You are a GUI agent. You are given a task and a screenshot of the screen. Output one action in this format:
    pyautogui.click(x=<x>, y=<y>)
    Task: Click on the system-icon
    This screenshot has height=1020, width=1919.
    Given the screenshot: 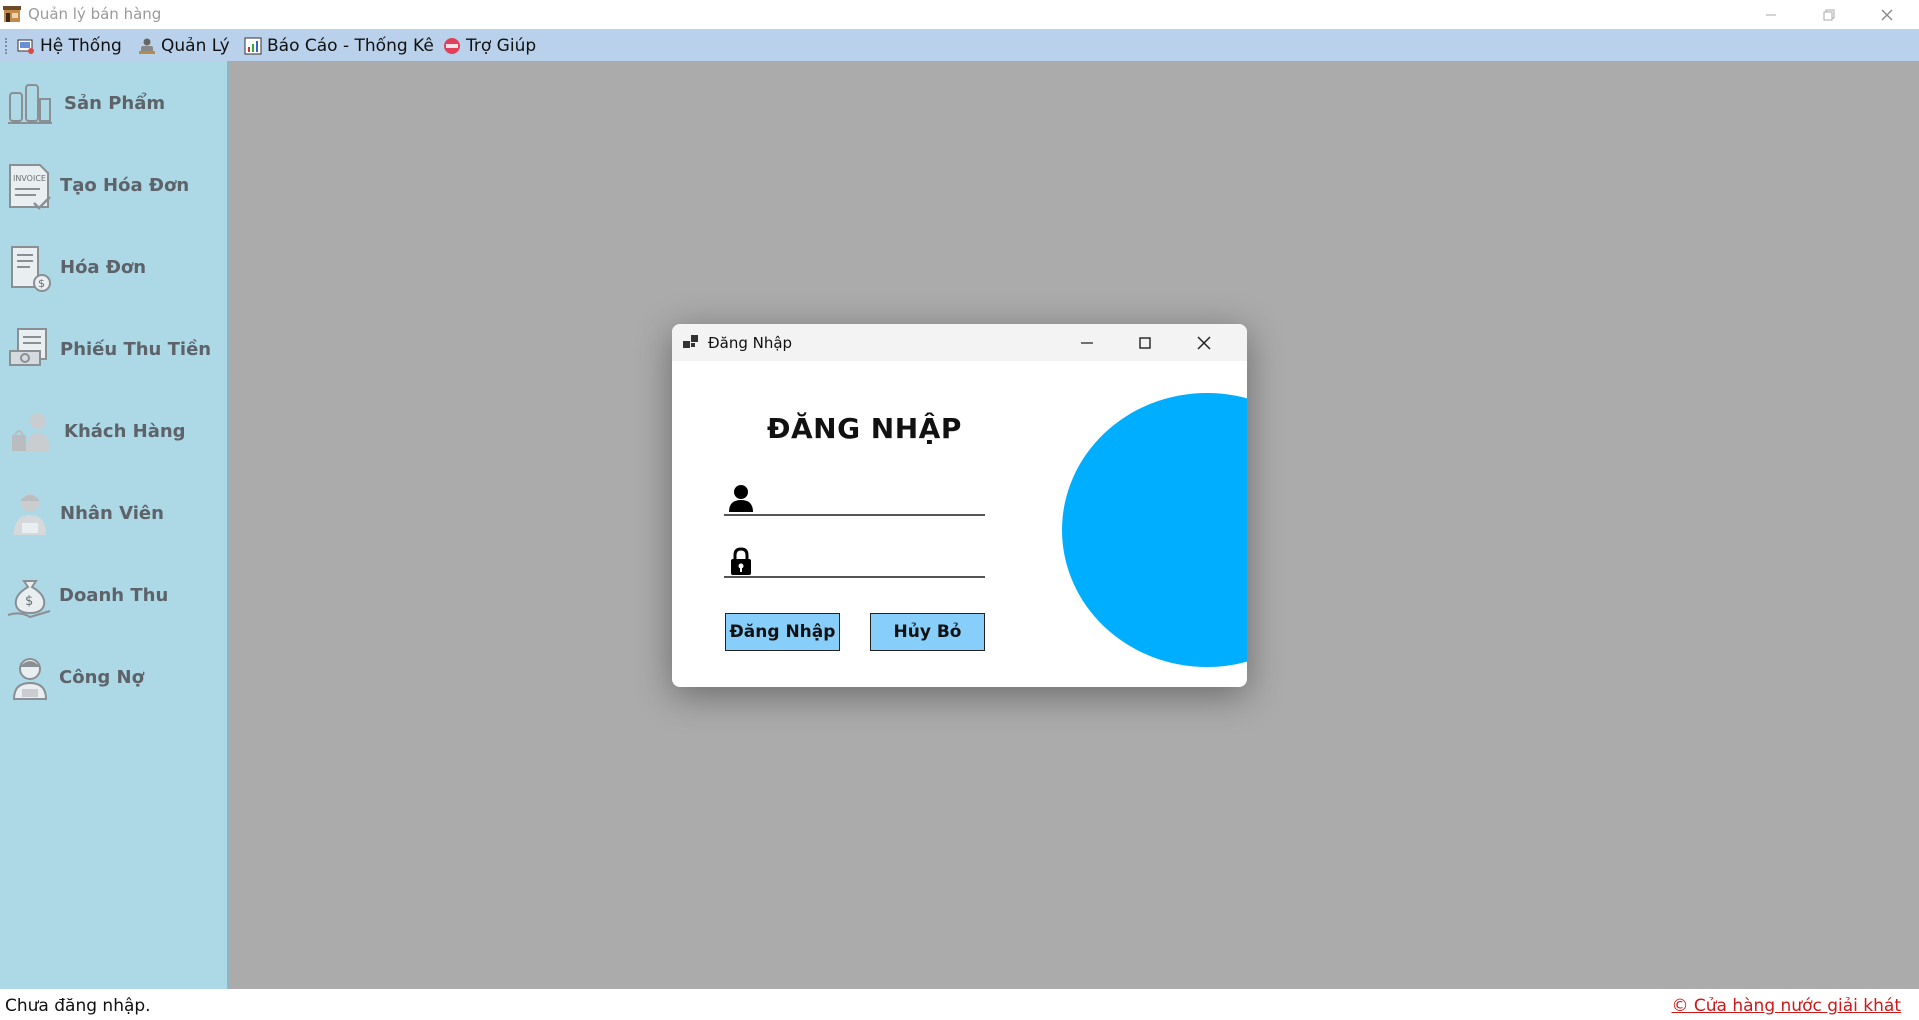 What is the action you would take?
    pyautogui.click(x=25, y=46)
    